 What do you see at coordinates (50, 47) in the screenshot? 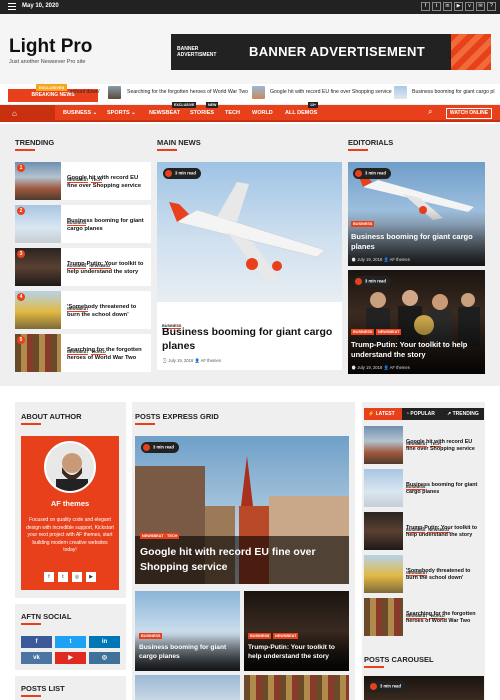
I see `site-logo: Light Pro` at bounding box center [50, 47].